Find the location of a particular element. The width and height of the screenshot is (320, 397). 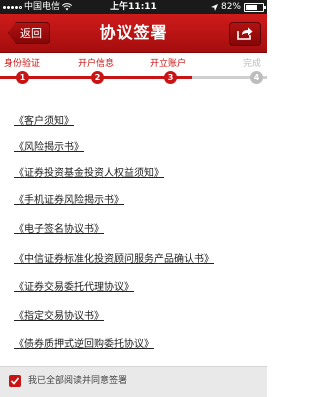

battery-icon is located at coordinates (255, 7).